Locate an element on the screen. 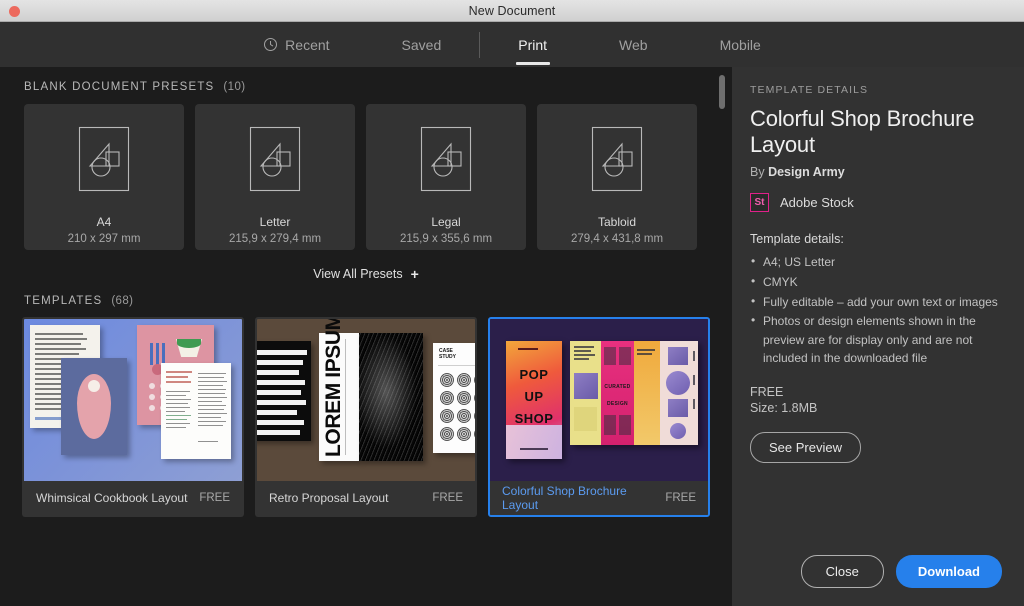 This screenshot has height=606, width=1024. close-button: Close is located at coordinates (842, 571).